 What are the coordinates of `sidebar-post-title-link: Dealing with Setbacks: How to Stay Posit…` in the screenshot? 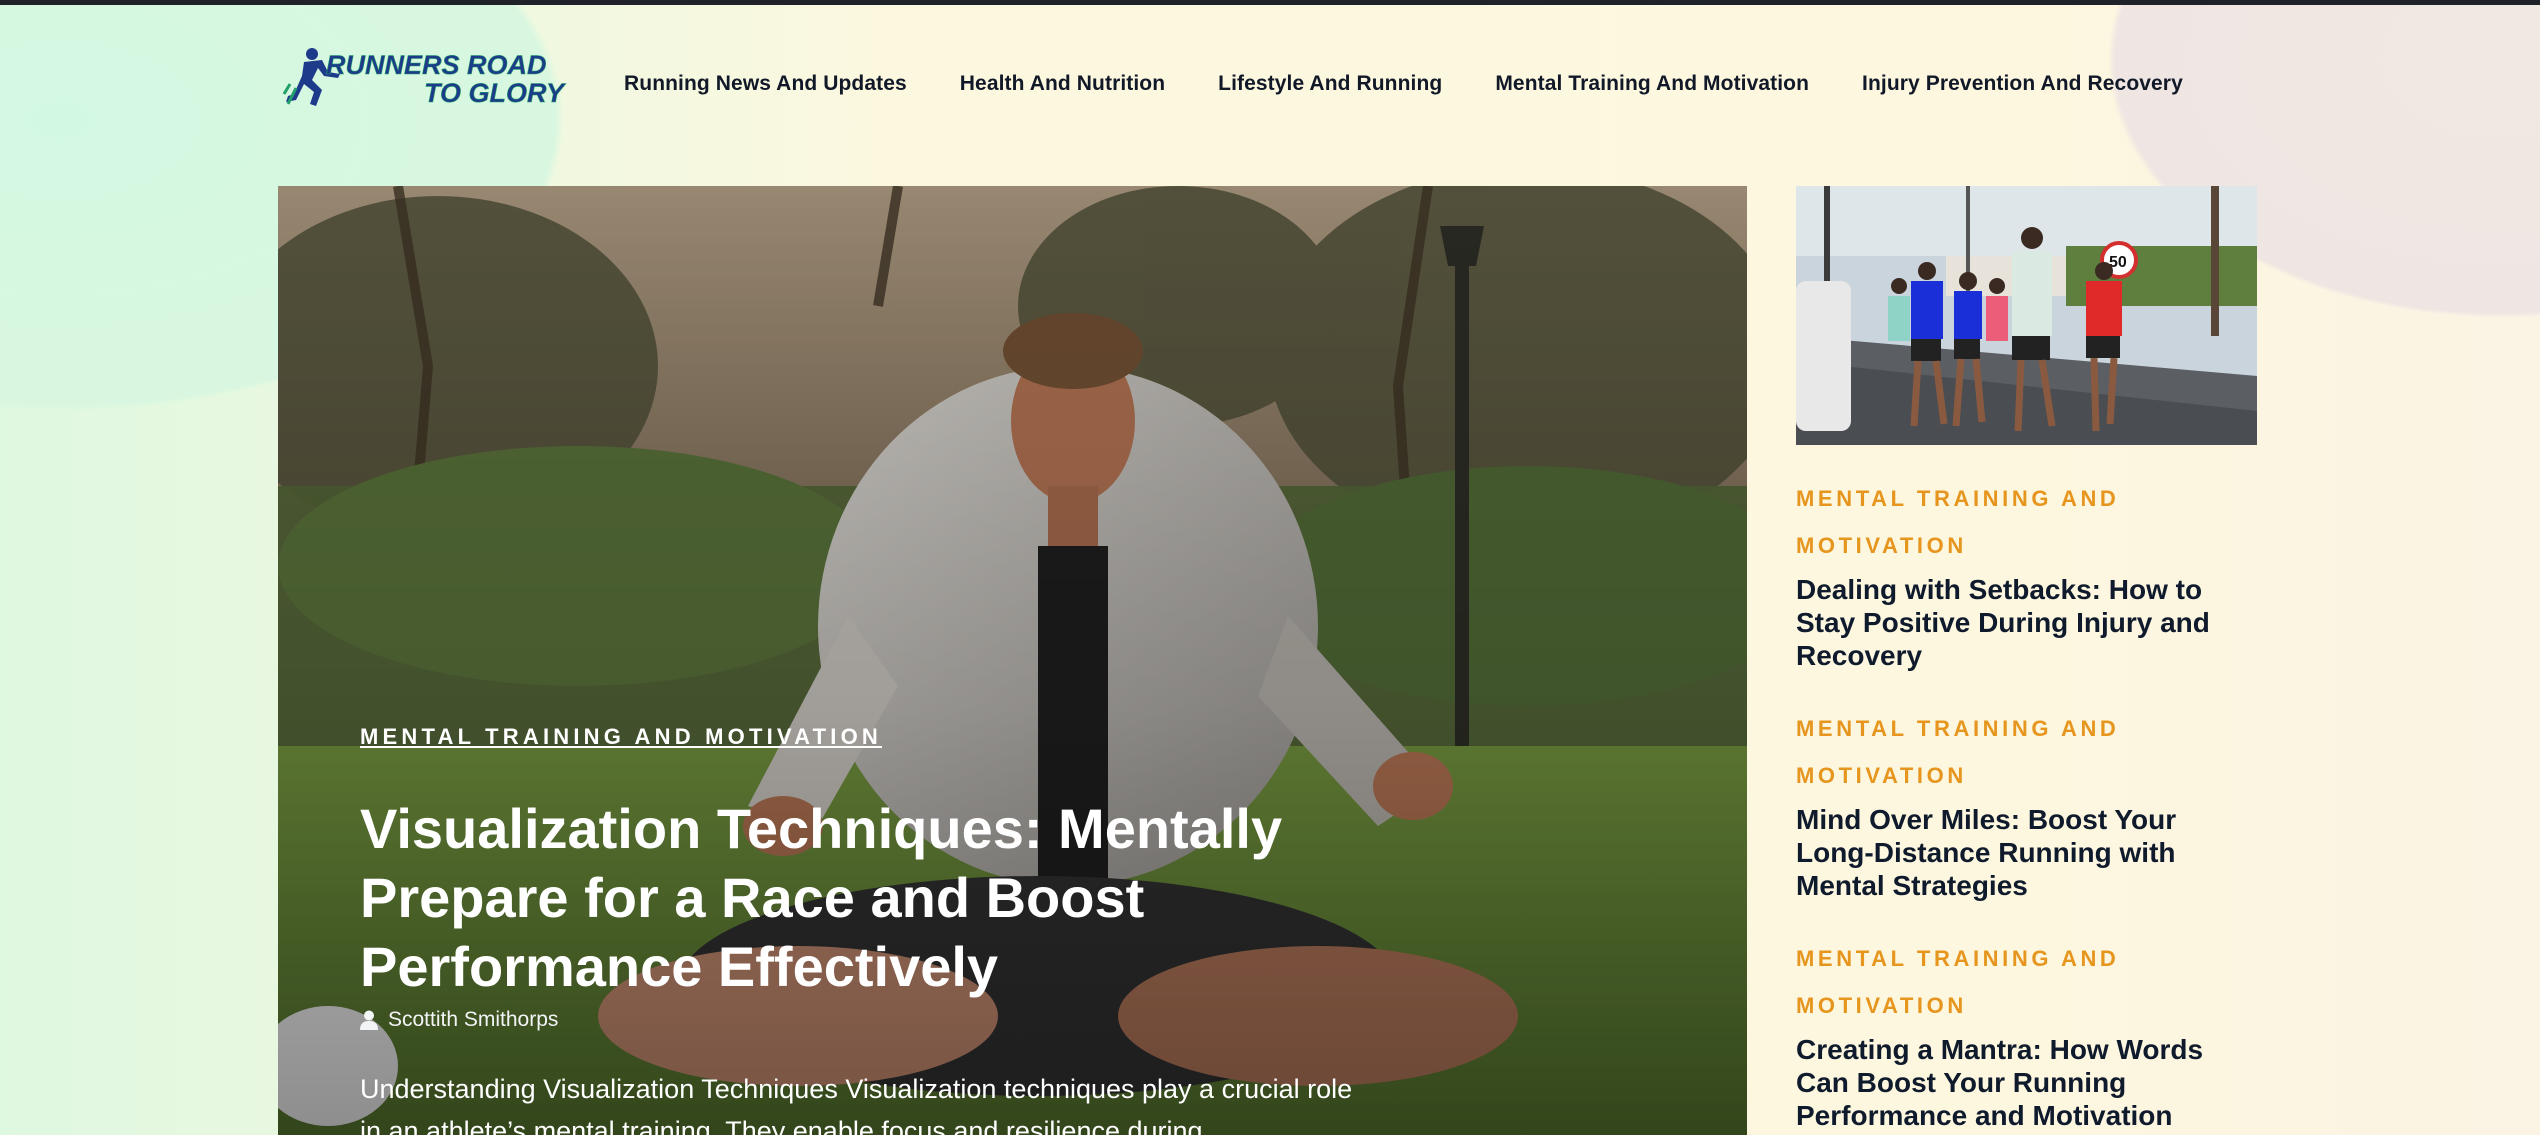 It's located at (2016, 622).